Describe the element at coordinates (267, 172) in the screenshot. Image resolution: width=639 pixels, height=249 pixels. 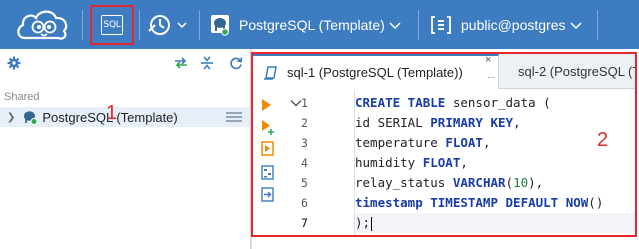
I see `explain-plan-icon` at that location.